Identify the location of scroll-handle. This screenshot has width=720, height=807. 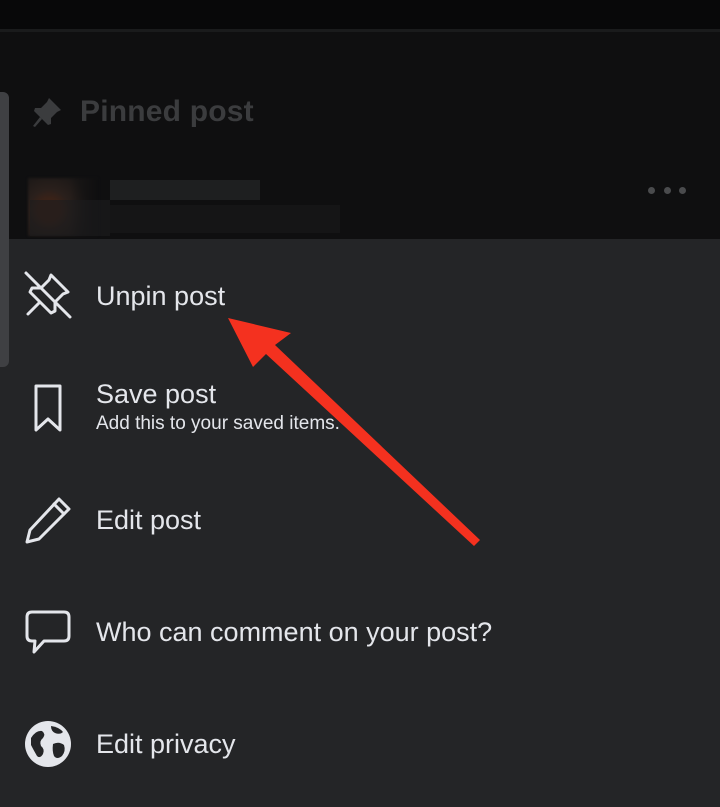
(4, 229).